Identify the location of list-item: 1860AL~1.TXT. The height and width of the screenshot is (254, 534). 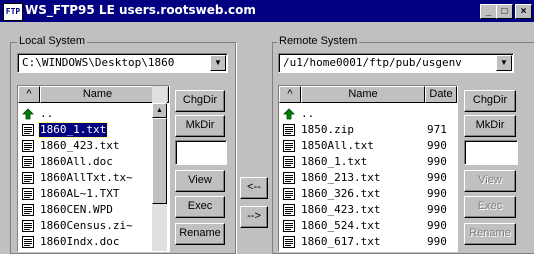
(93, 194).